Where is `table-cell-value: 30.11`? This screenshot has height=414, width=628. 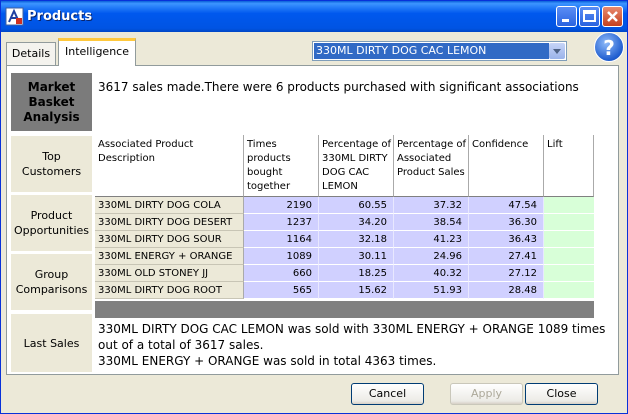
table-cell-value: 30.11 is located at coordinates (356, 256).